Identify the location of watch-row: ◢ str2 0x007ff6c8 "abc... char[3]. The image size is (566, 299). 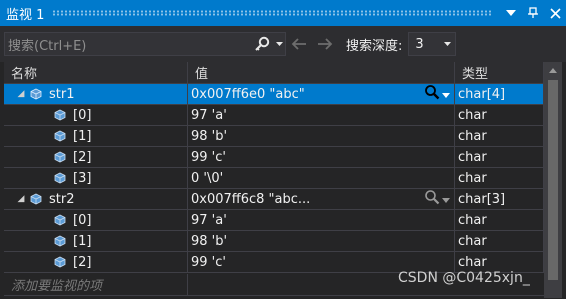
(274, 199).